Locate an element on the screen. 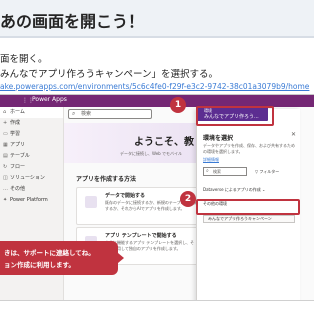 This screenshot has width=320, height=314. environment-option: みんなでアプリ作ろうキャンペーン is located at coordinates (249, 219).